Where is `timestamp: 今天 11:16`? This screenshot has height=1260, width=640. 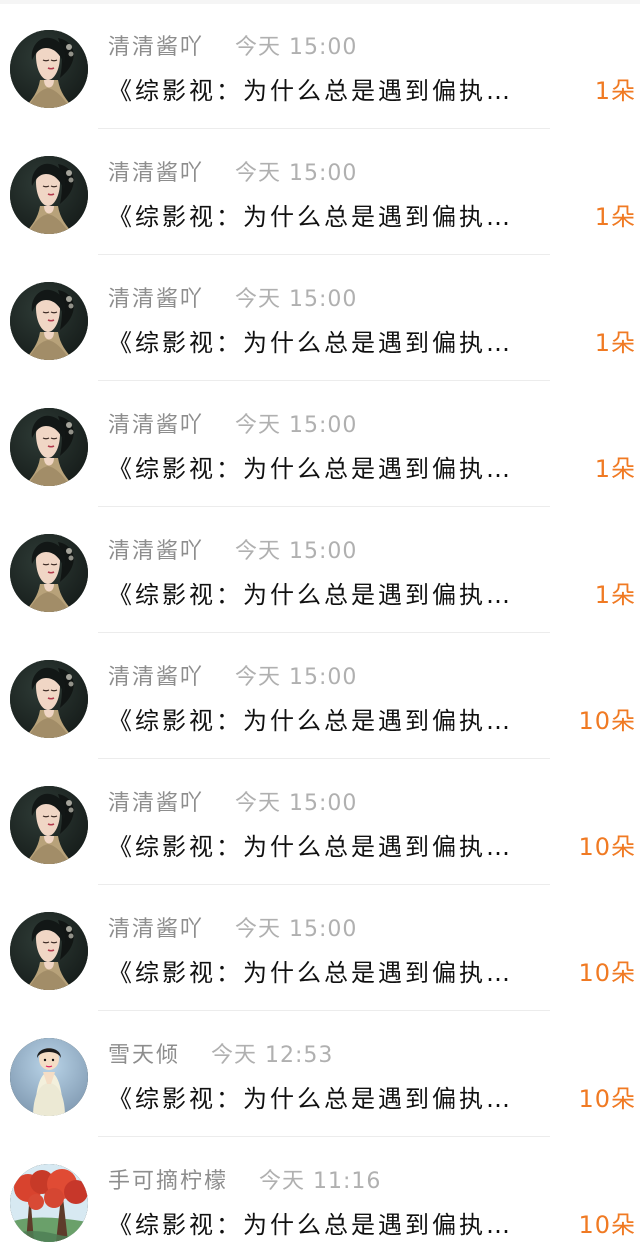 timestamp: 今天 11:16 is located at coordinates (320, 1181).